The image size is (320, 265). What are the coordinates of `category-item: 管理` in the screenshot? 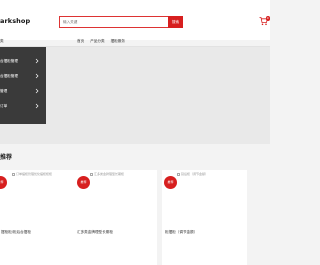 It's located at (23, 91).